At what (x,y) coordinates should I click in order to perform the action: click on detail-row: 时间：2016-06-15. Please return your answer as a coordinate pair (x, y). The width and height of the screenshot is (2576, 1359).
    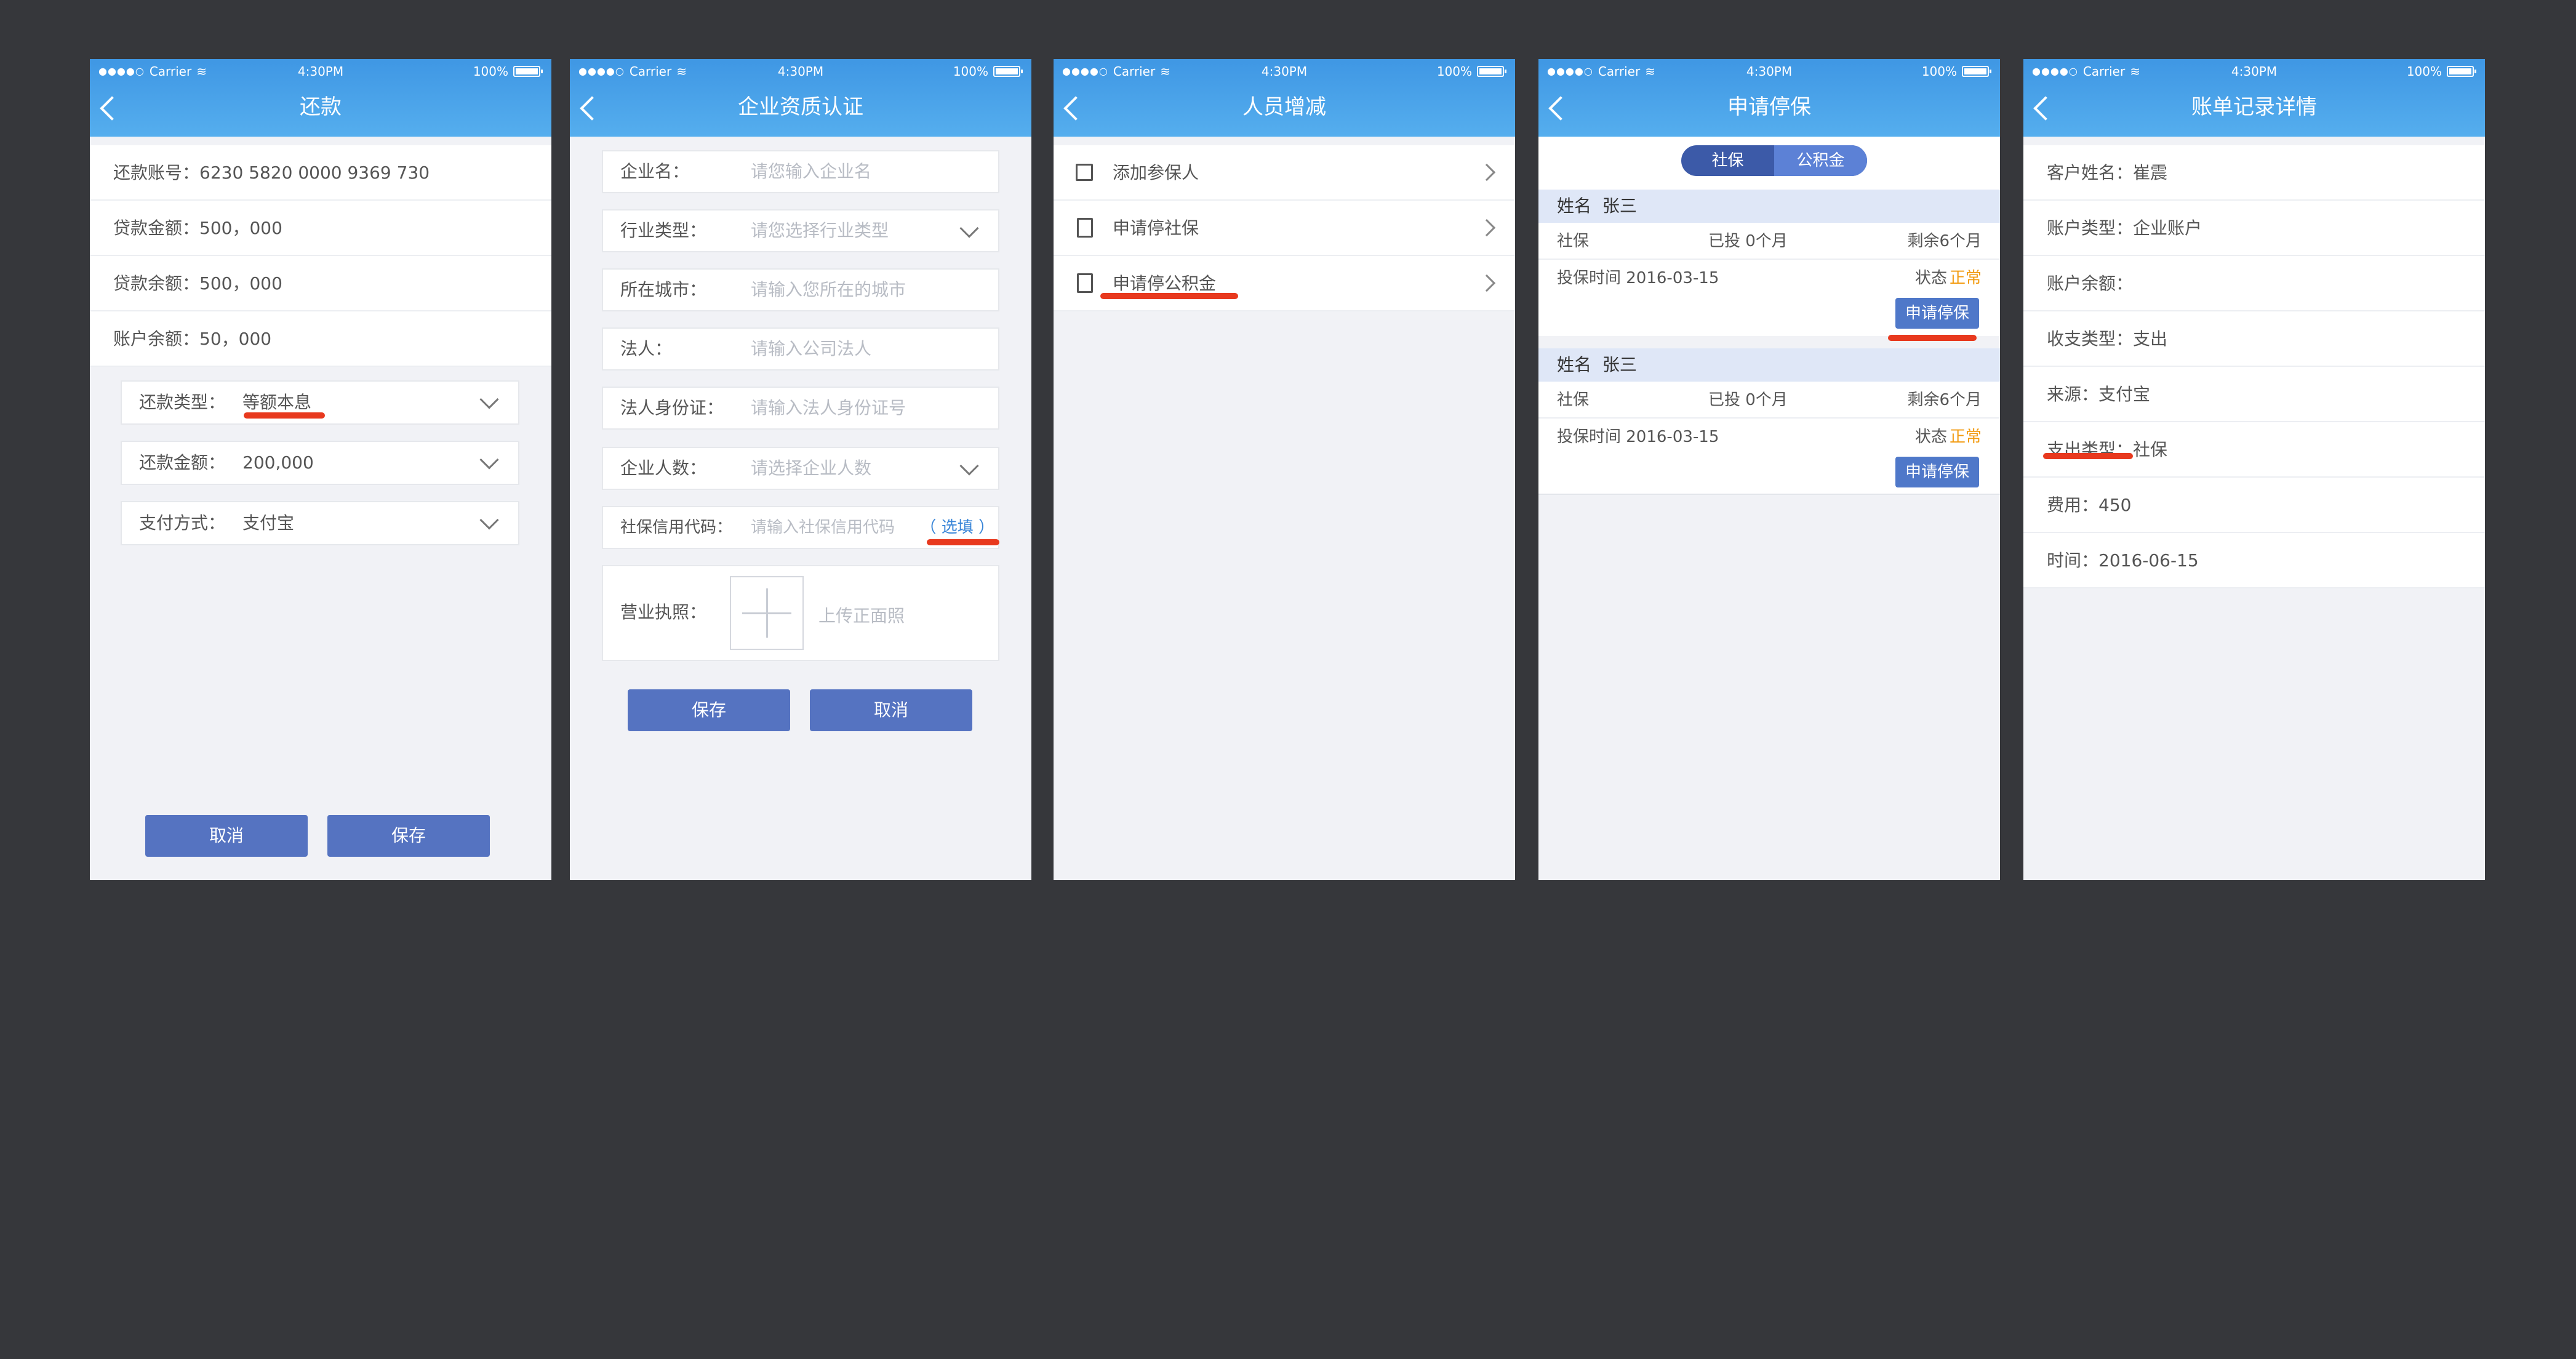
    Looking at the image, I should click on (2254, 560).